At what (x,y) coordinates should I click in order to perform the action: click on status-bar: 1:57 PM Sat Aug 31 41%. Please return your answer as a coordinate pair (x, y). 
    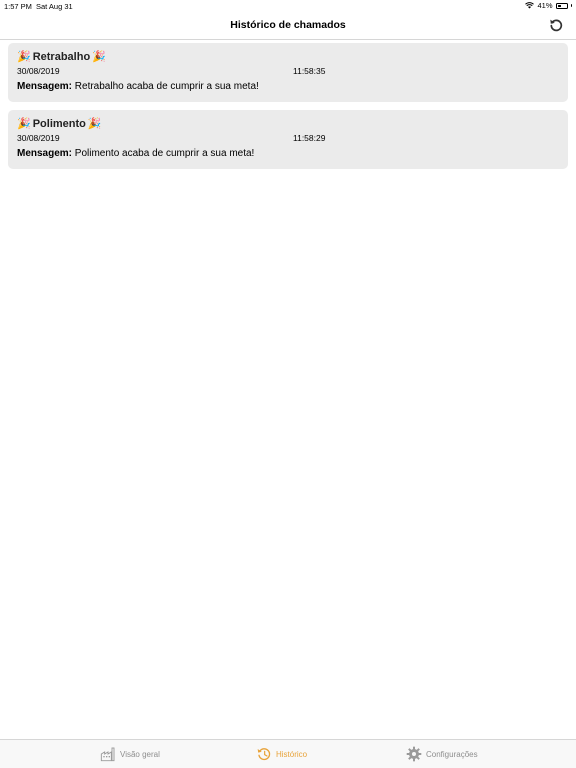
    Looking at the image, I should click on (288, 6).